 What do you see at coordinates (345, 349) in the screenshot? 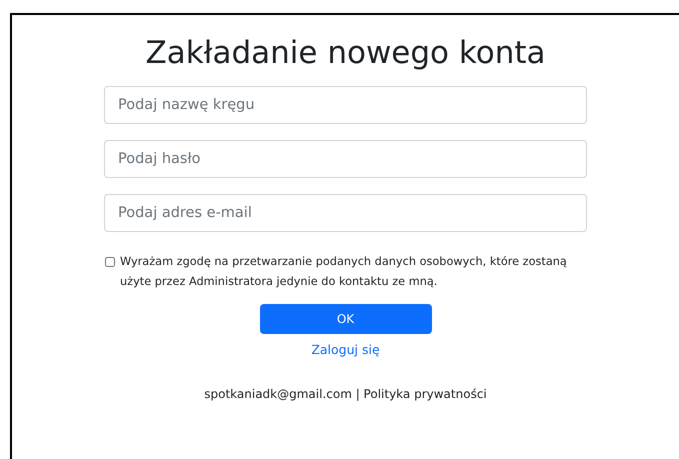
I see `login-link: Zaloguj się` at bounding box center [345, 349].